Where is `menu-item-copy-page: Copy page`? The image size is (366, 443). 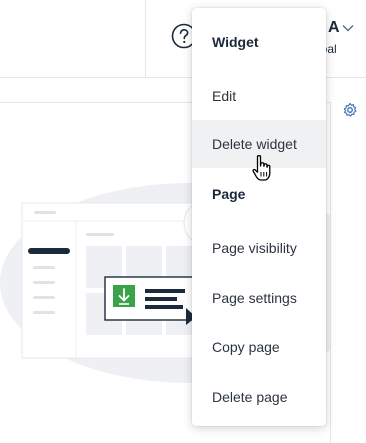 menu-item-copy-page: Copy page is located at coordinates (259, 347).